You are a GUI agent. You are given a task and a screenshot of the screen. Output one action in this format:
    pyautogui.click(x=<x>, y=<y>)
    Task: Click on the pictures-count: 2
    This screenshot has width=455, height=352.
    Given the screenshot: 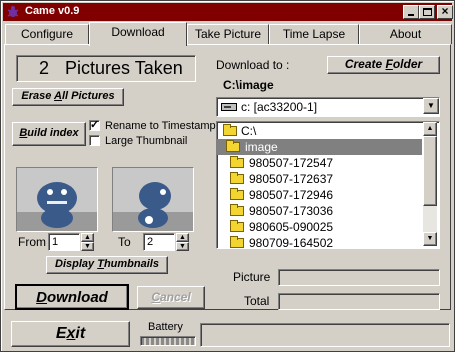 What is the action you would take?
    pyautogui.click(x=44, y=68)
    